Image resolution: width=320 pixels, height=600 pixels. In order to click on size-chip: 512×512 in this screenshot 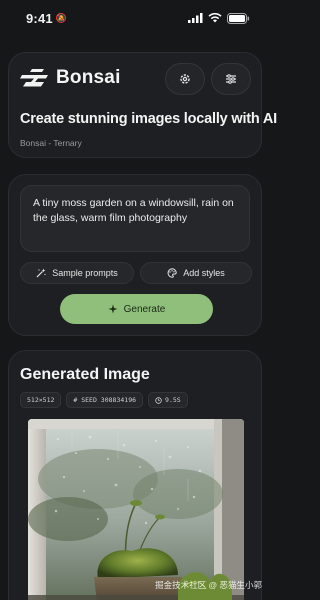, I will do `click(41, 400)`.